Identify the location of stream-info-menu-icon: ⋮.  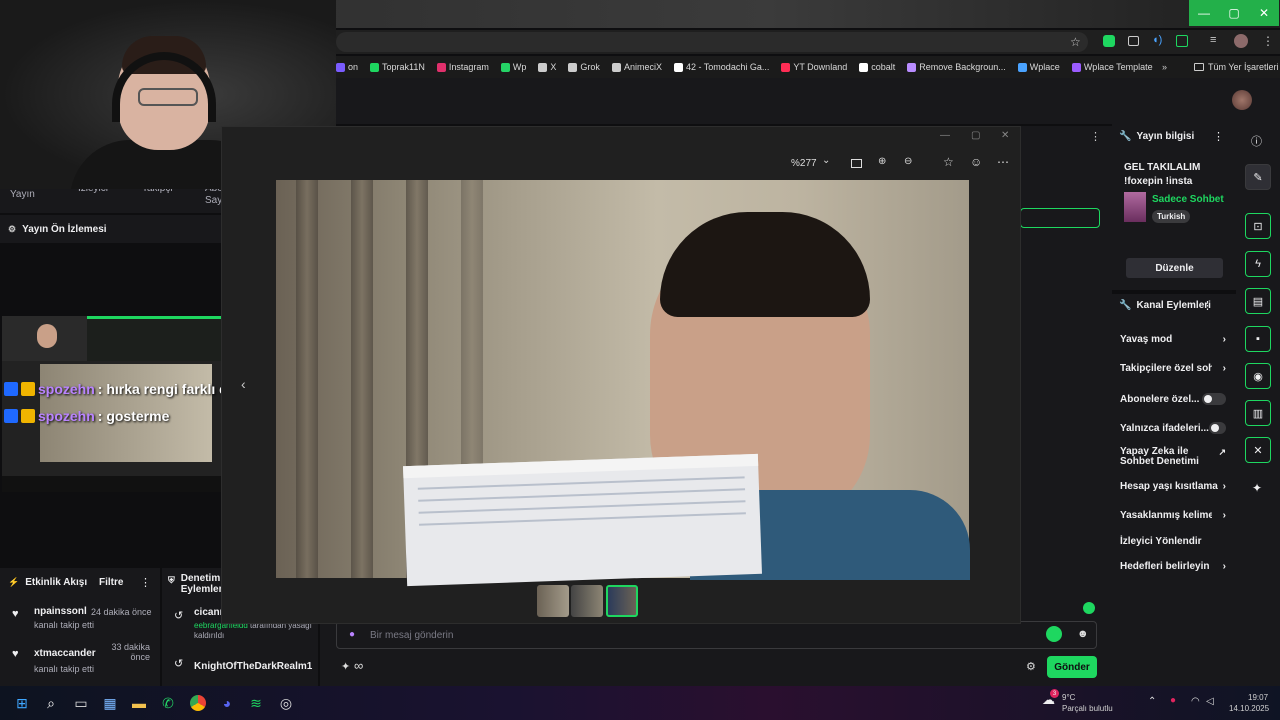
(1218, 136).